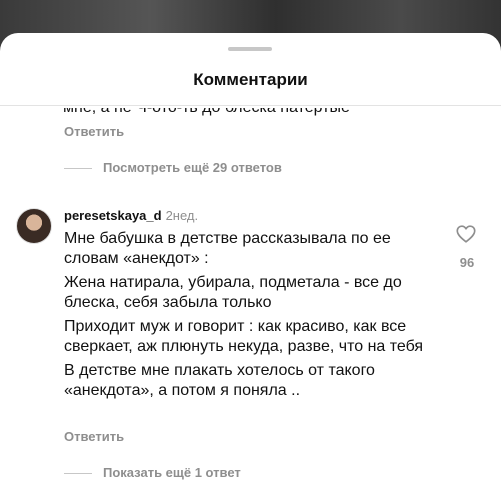 Image resolution: width=501 pixels, height=500 pixels. I want to click on header-divider, so click(250, 105).